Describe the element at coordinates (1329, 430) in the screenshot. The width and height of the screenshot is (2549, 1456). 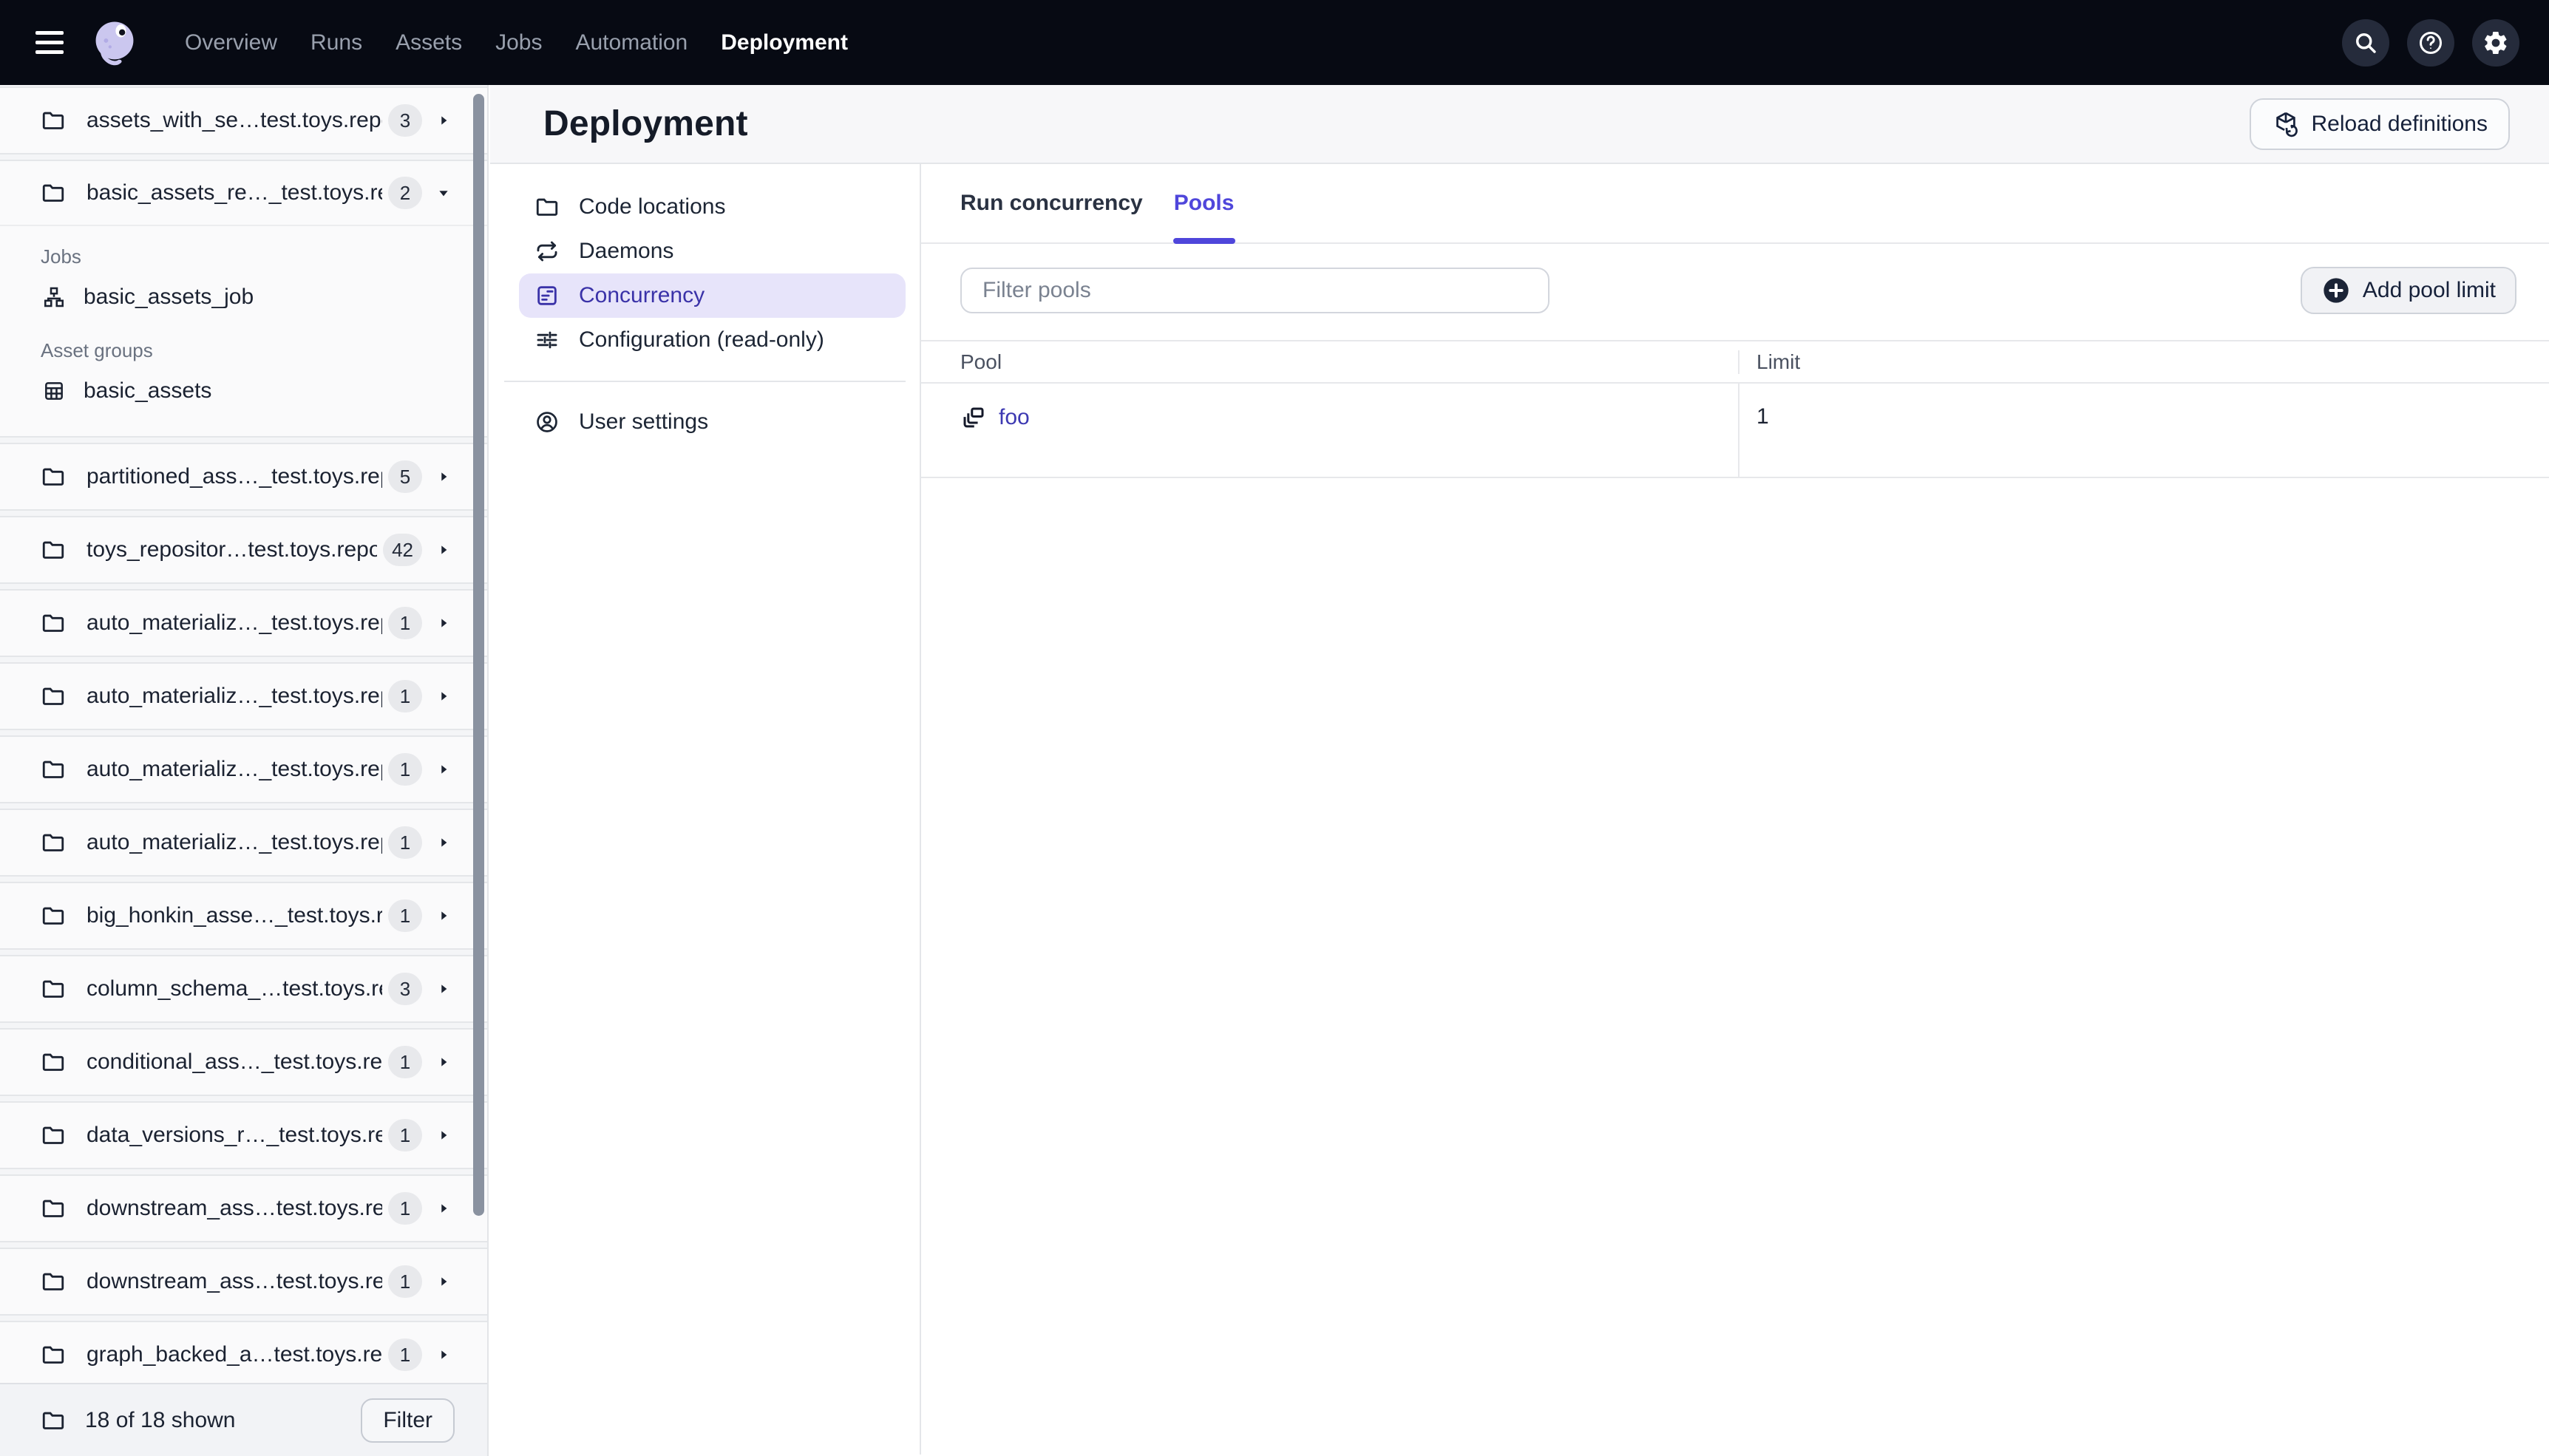
I see `pool-cell: foo` at that location.